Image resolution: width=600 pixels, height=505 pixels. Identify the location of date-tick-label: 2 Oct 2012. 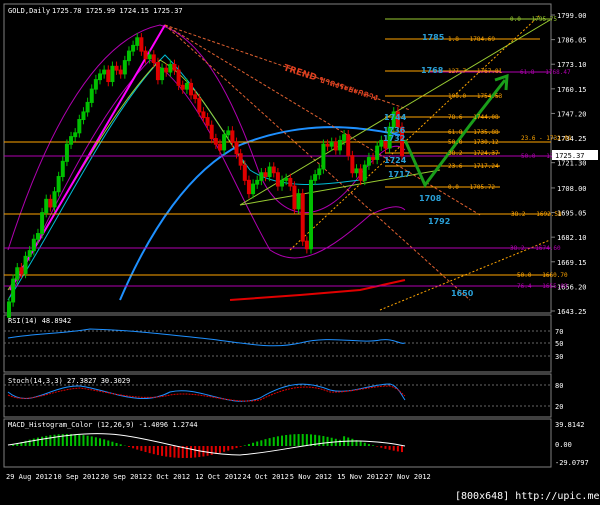
(169, 477).